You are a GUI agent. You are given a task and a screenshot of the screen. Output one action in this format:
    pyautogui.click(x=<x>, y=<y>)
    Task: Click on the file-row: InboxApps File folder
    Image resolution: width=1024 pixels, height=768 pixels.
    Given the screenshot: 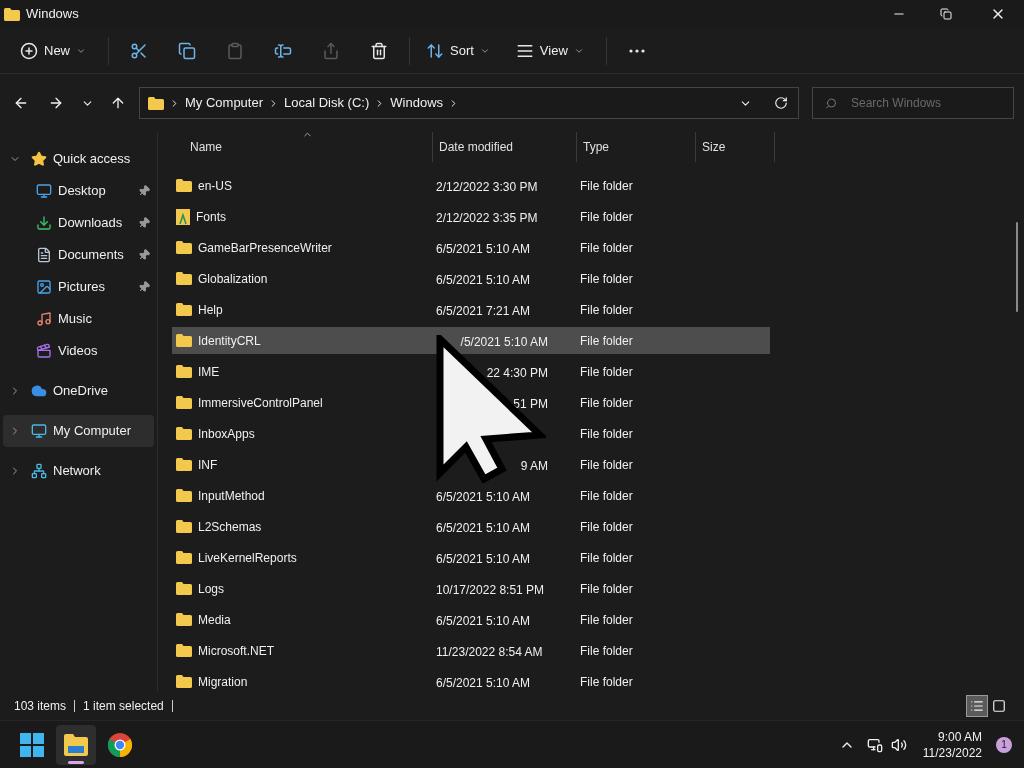 What is the action you would take?
    pyautogui.click(x=471, y=433)
    